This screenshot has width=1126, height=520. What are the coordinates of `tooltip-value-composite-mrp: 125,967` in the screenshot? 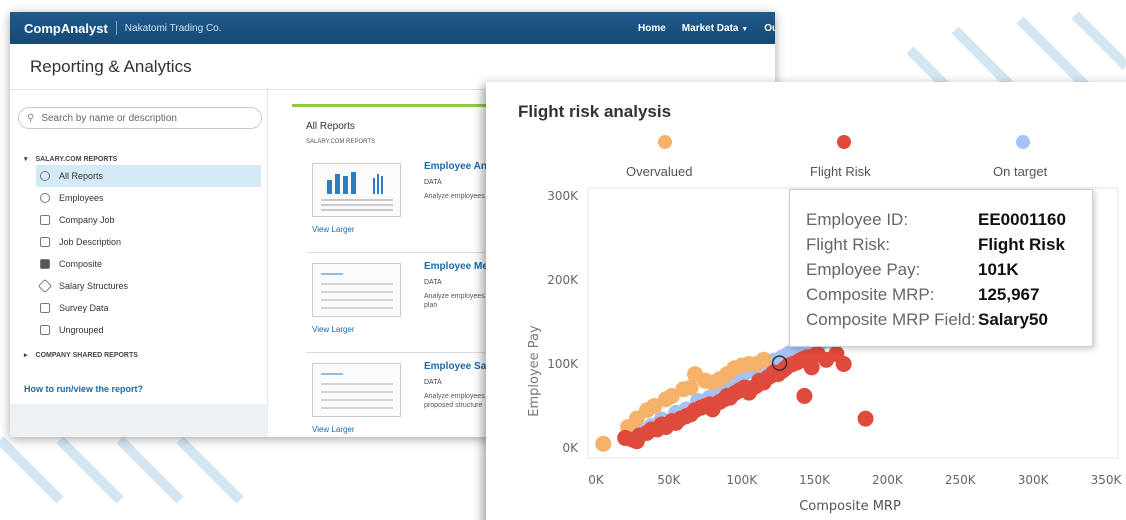 It's located at (1009, 294).